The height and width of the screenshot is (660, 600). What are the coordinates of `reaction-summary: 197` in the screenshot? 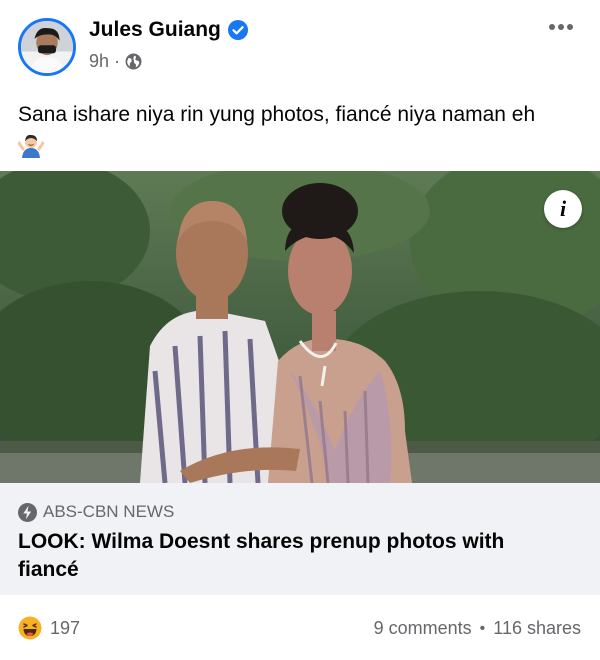 It's located at (49, 628).